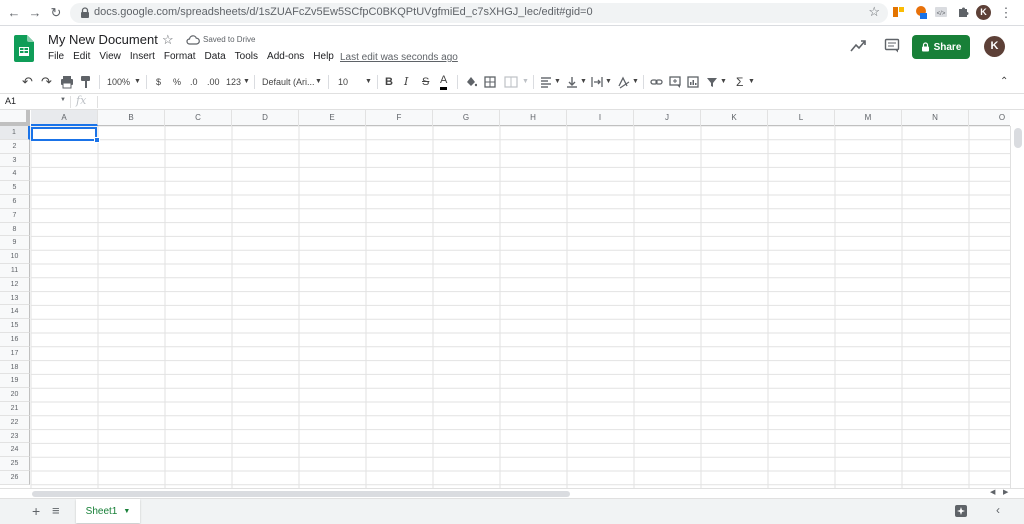  What do you see at coordinates (751, 82) in the screenshot?
I see `functions-dropdown-icon: ▼` at bounding box center [751, 82].